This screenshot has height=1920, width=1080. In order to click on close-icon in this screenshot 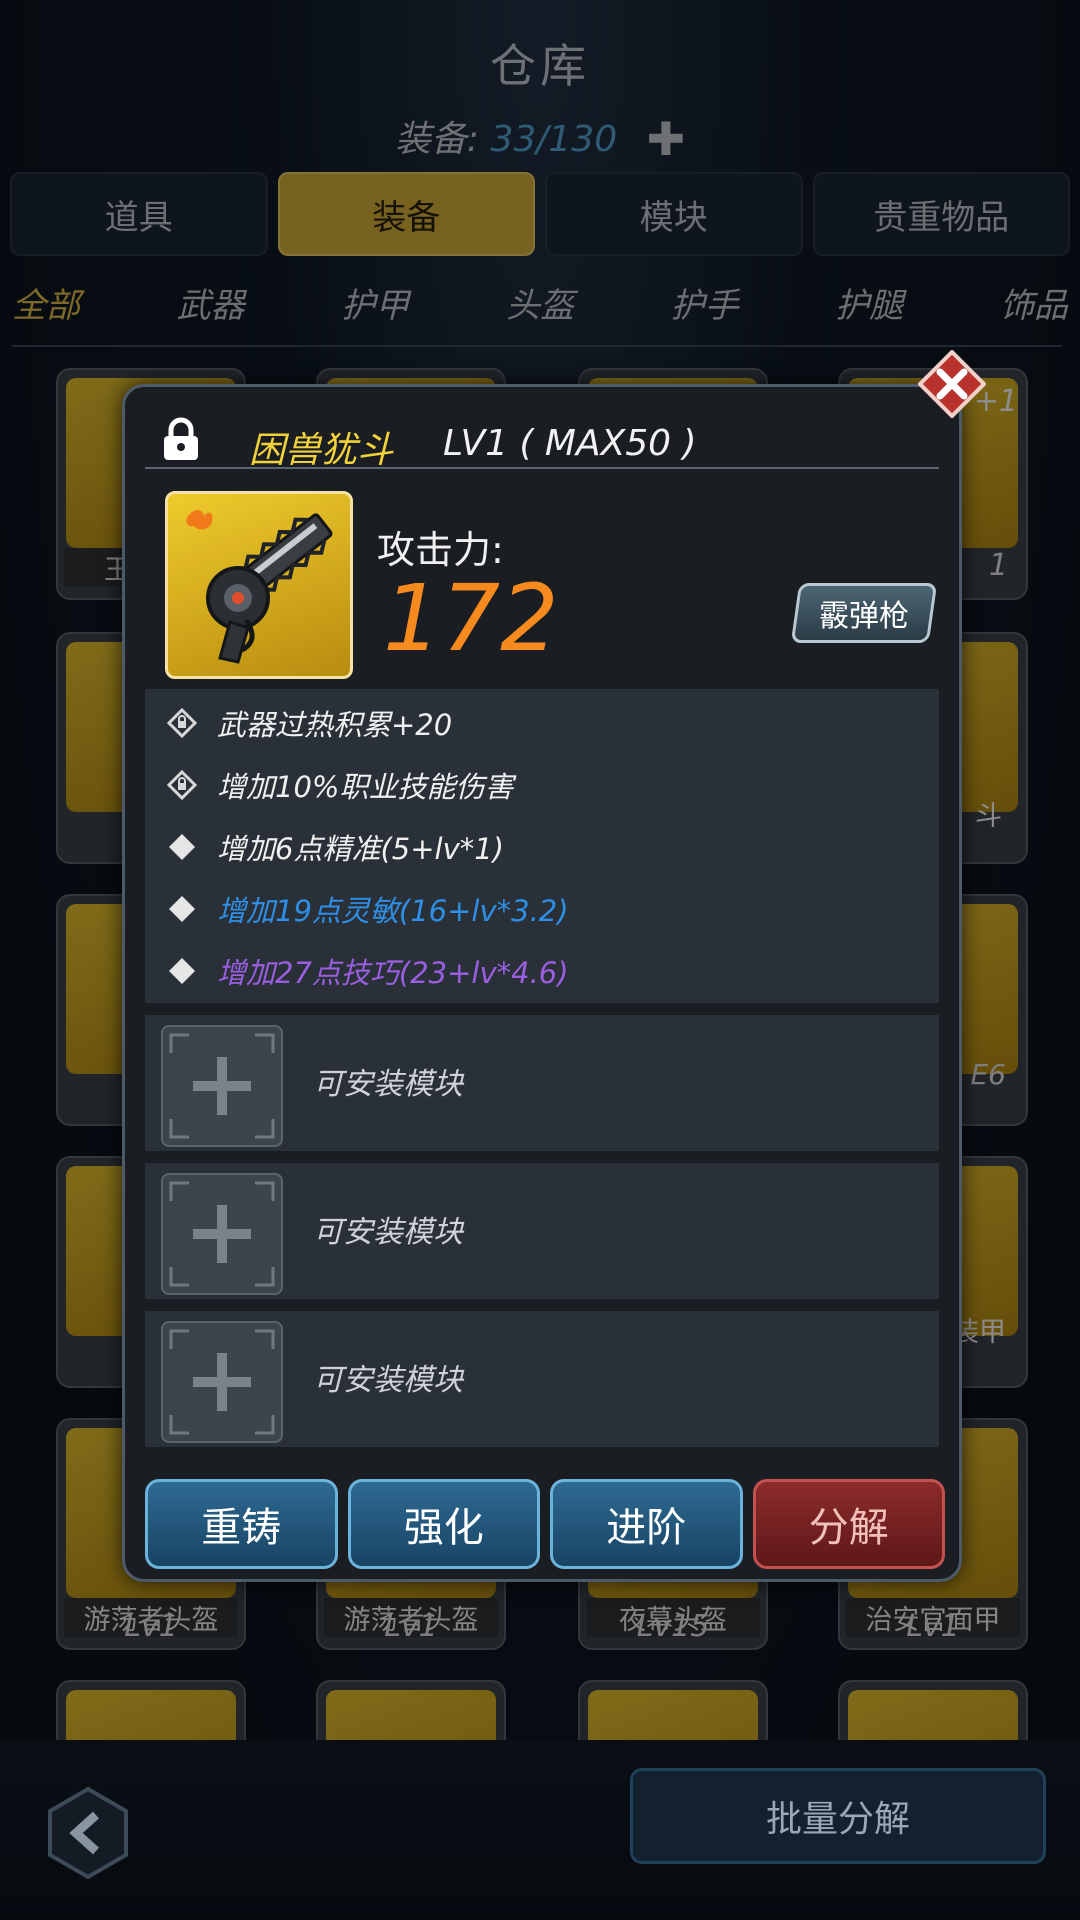, I will do `click(952, 384)`.